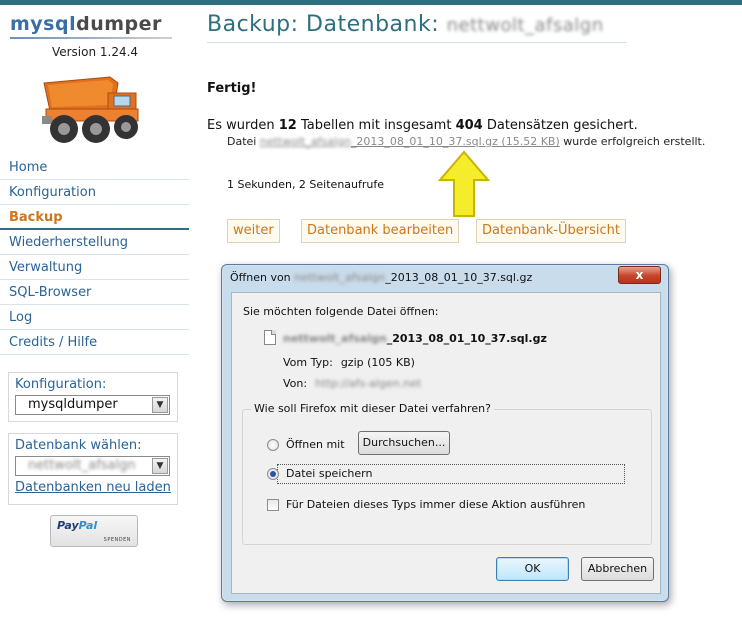 The height and width of the screenshot is (623, 742). Describe the element at coordinates (469, 125) in the screenshot. I see `records-count: 404` at that location.